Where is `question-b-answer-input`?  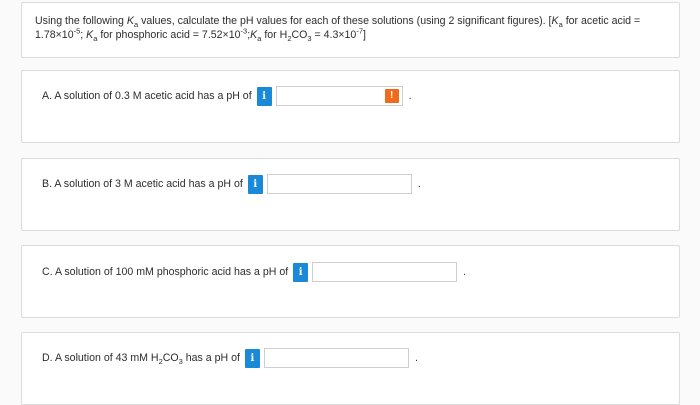 question-b-answer-input is located at coordinates (339, 184).